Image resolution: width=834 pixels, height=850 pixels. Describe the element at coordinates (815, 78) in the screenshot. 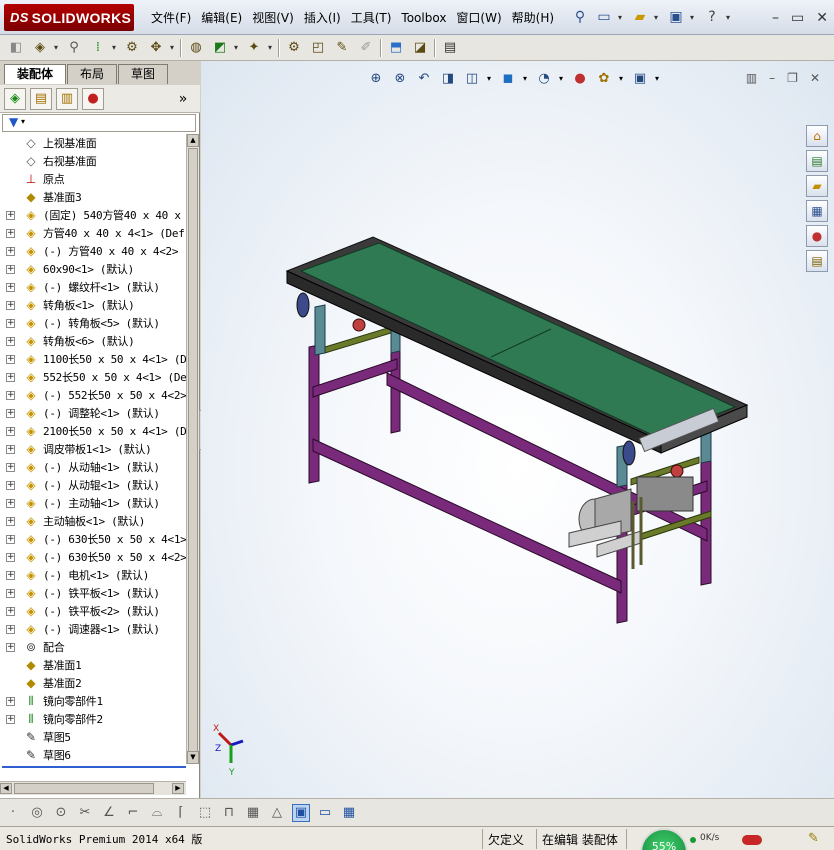

I see `viewport-close-icon: ✕` at that location.